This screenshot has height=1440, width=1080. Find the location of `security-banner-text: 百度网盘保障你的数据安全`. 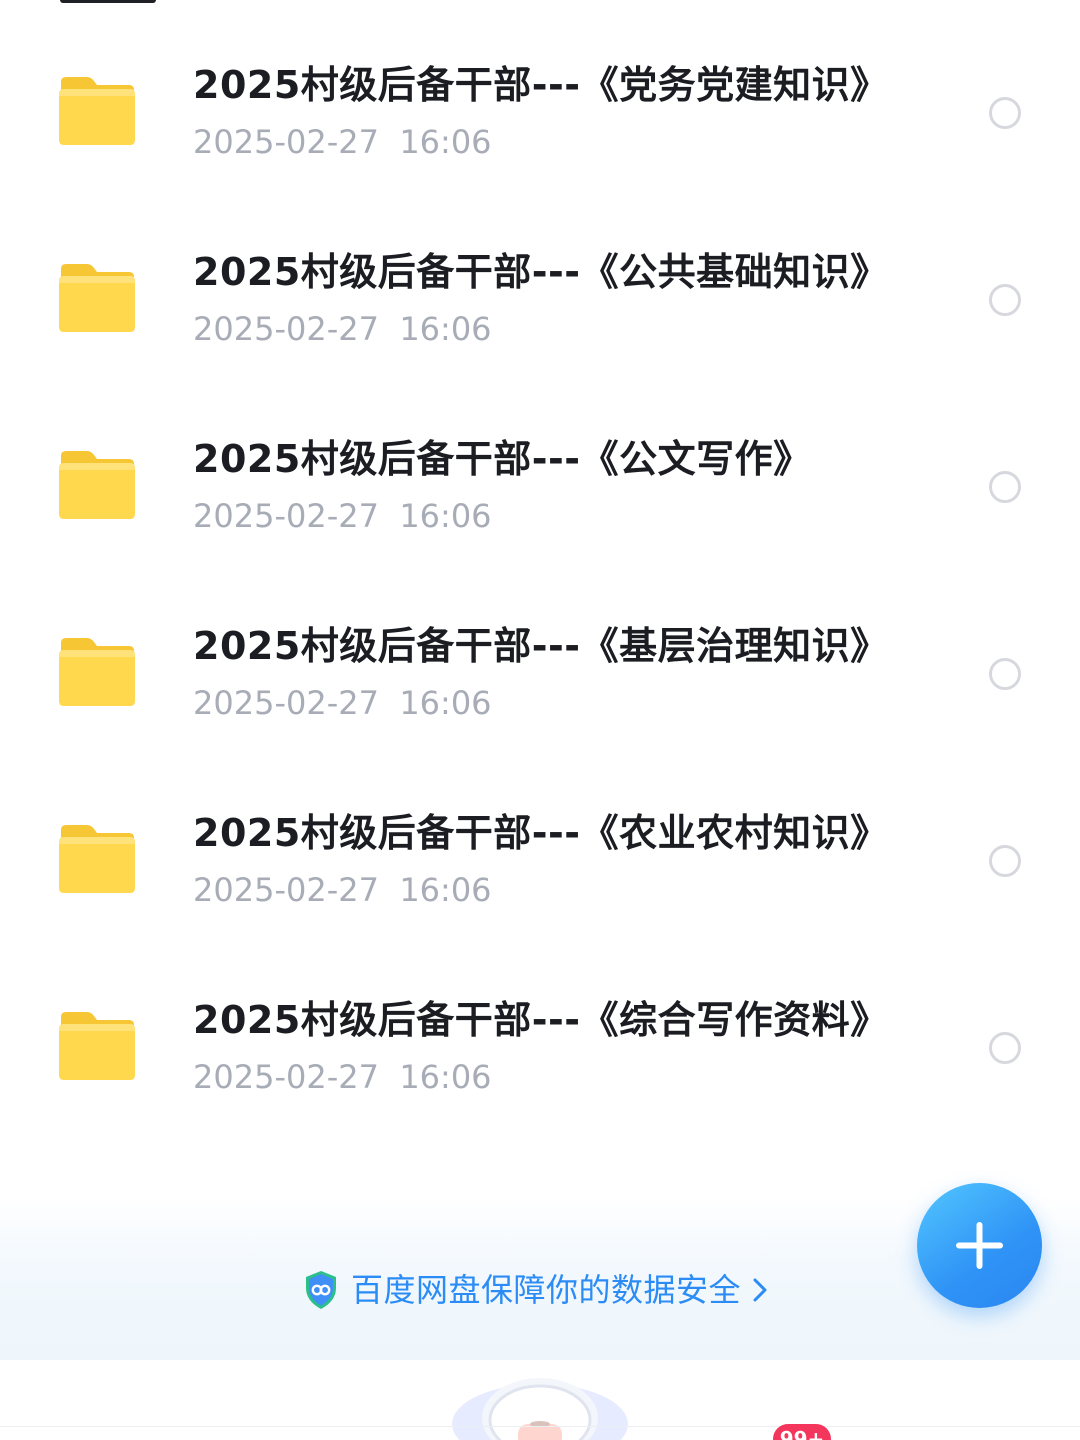

security-banner-text: 百度网盘保障你的数据安全 is located at coordinates (546, 1290).